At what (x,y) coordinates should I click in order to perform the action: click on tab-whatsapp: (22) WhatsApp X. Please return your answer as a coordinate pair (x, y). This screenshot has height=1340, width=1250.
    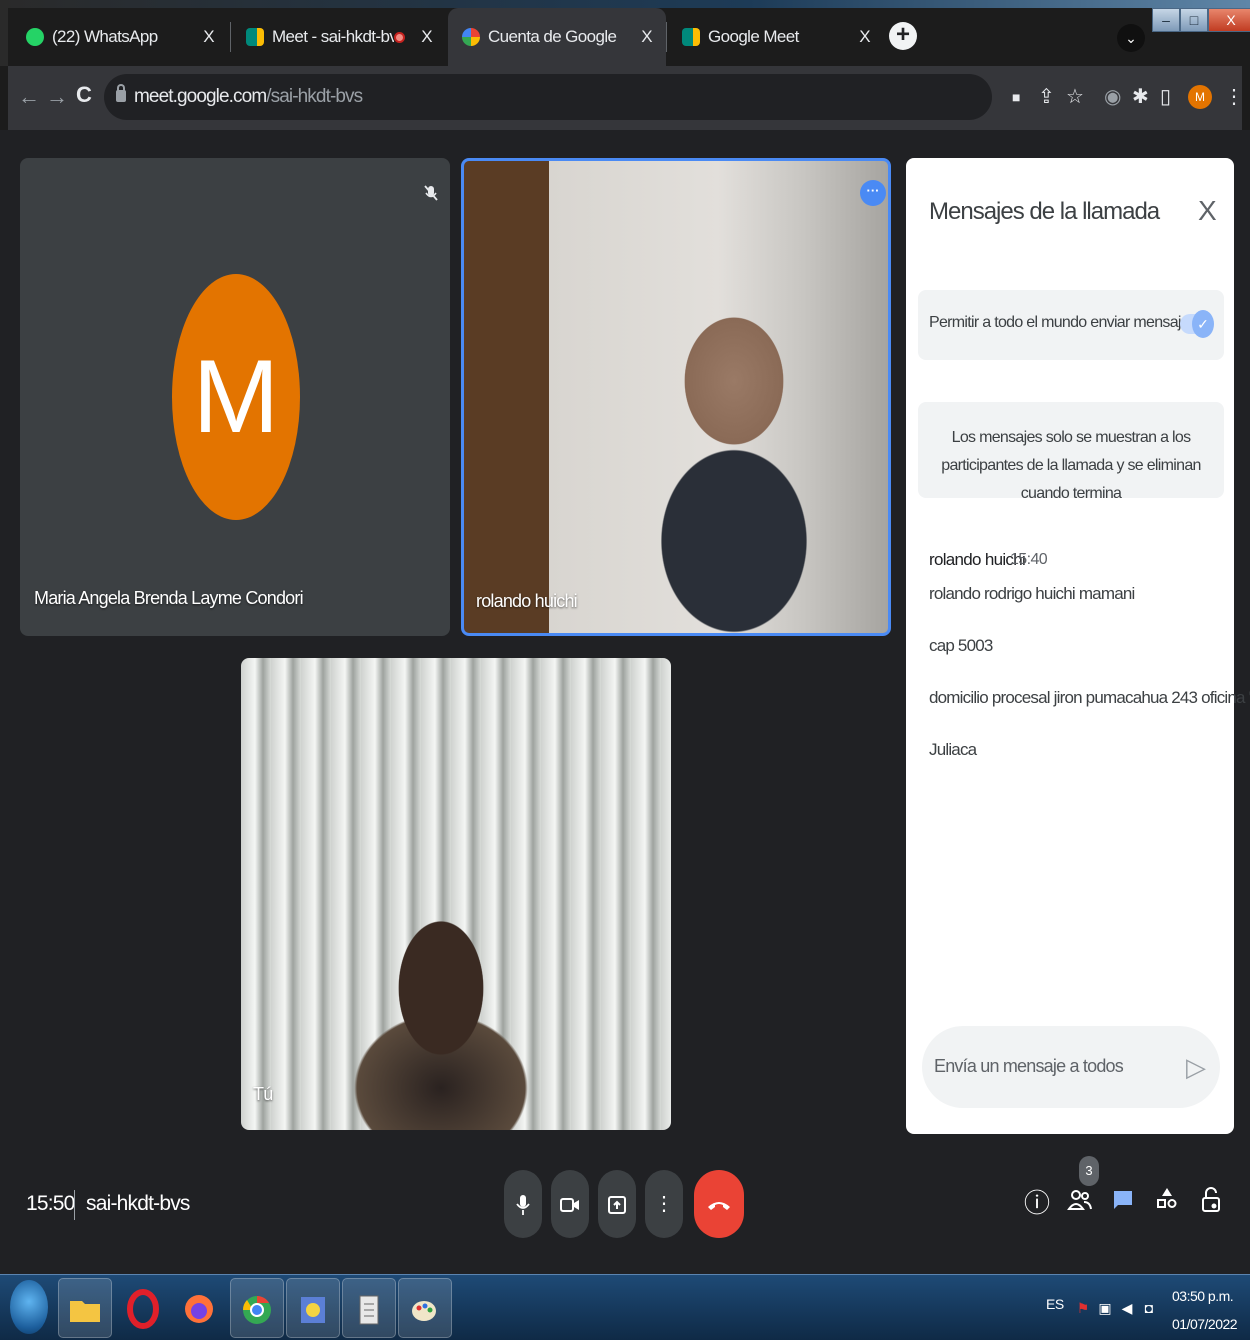
    Looking at the image, I should click on (120, 37).